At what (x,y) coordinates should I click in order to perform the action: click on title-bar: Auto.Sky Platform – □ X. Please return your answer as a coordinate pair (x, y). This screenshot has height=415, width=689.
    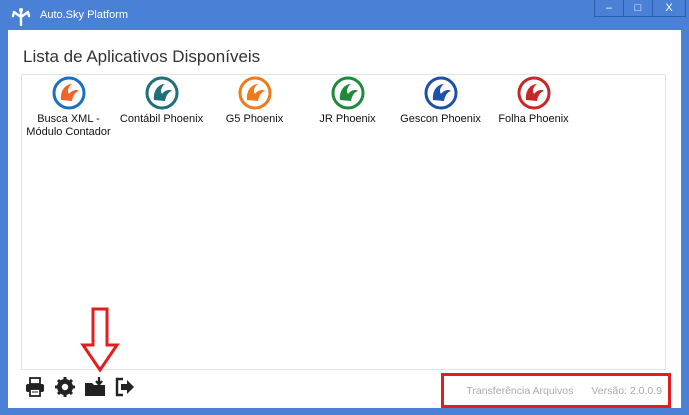
    Looking at the image, I should click on (344, 15).